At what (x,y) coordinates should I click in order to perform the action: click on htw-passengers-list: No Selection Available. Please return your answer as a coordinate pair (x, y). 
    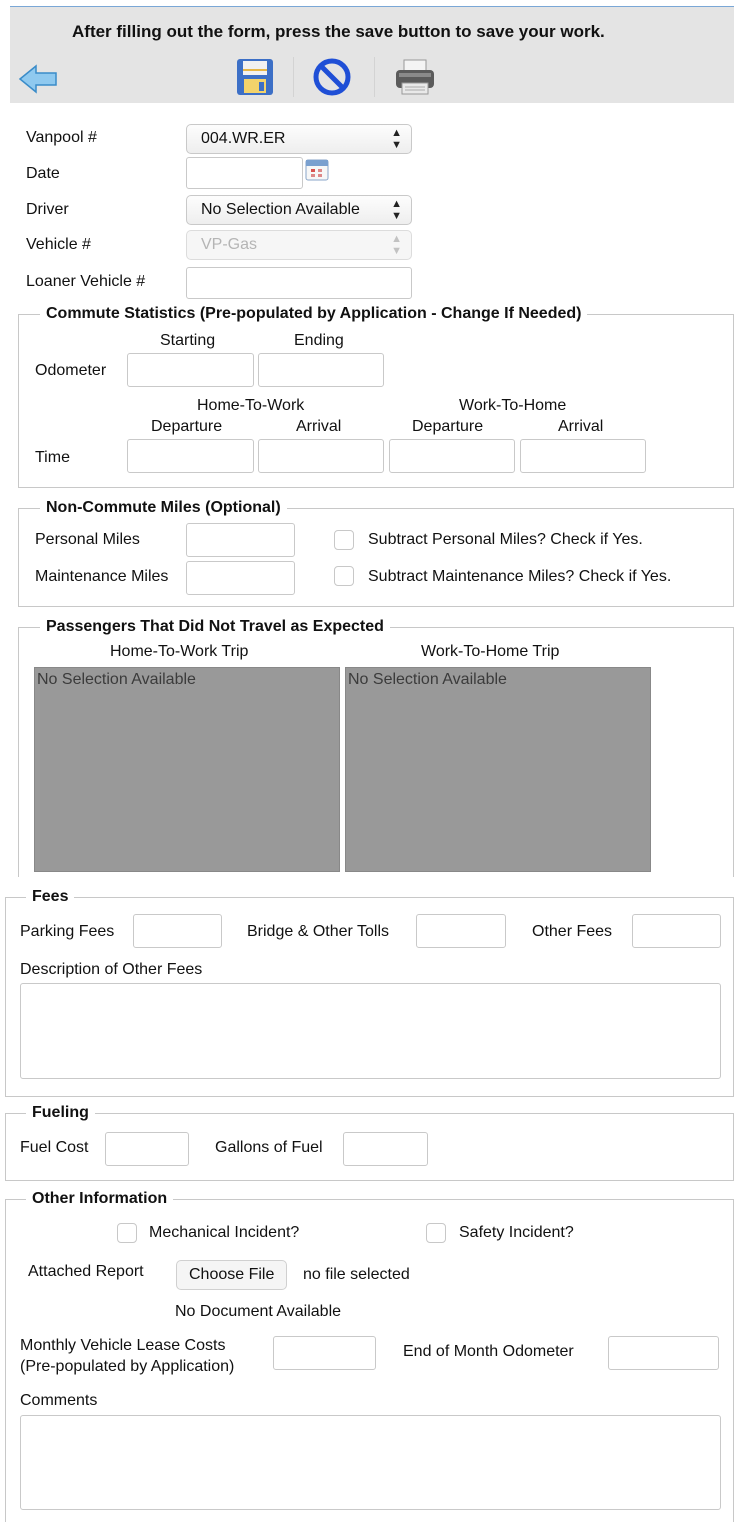
    Looking at the image, I should click on (187, 769).